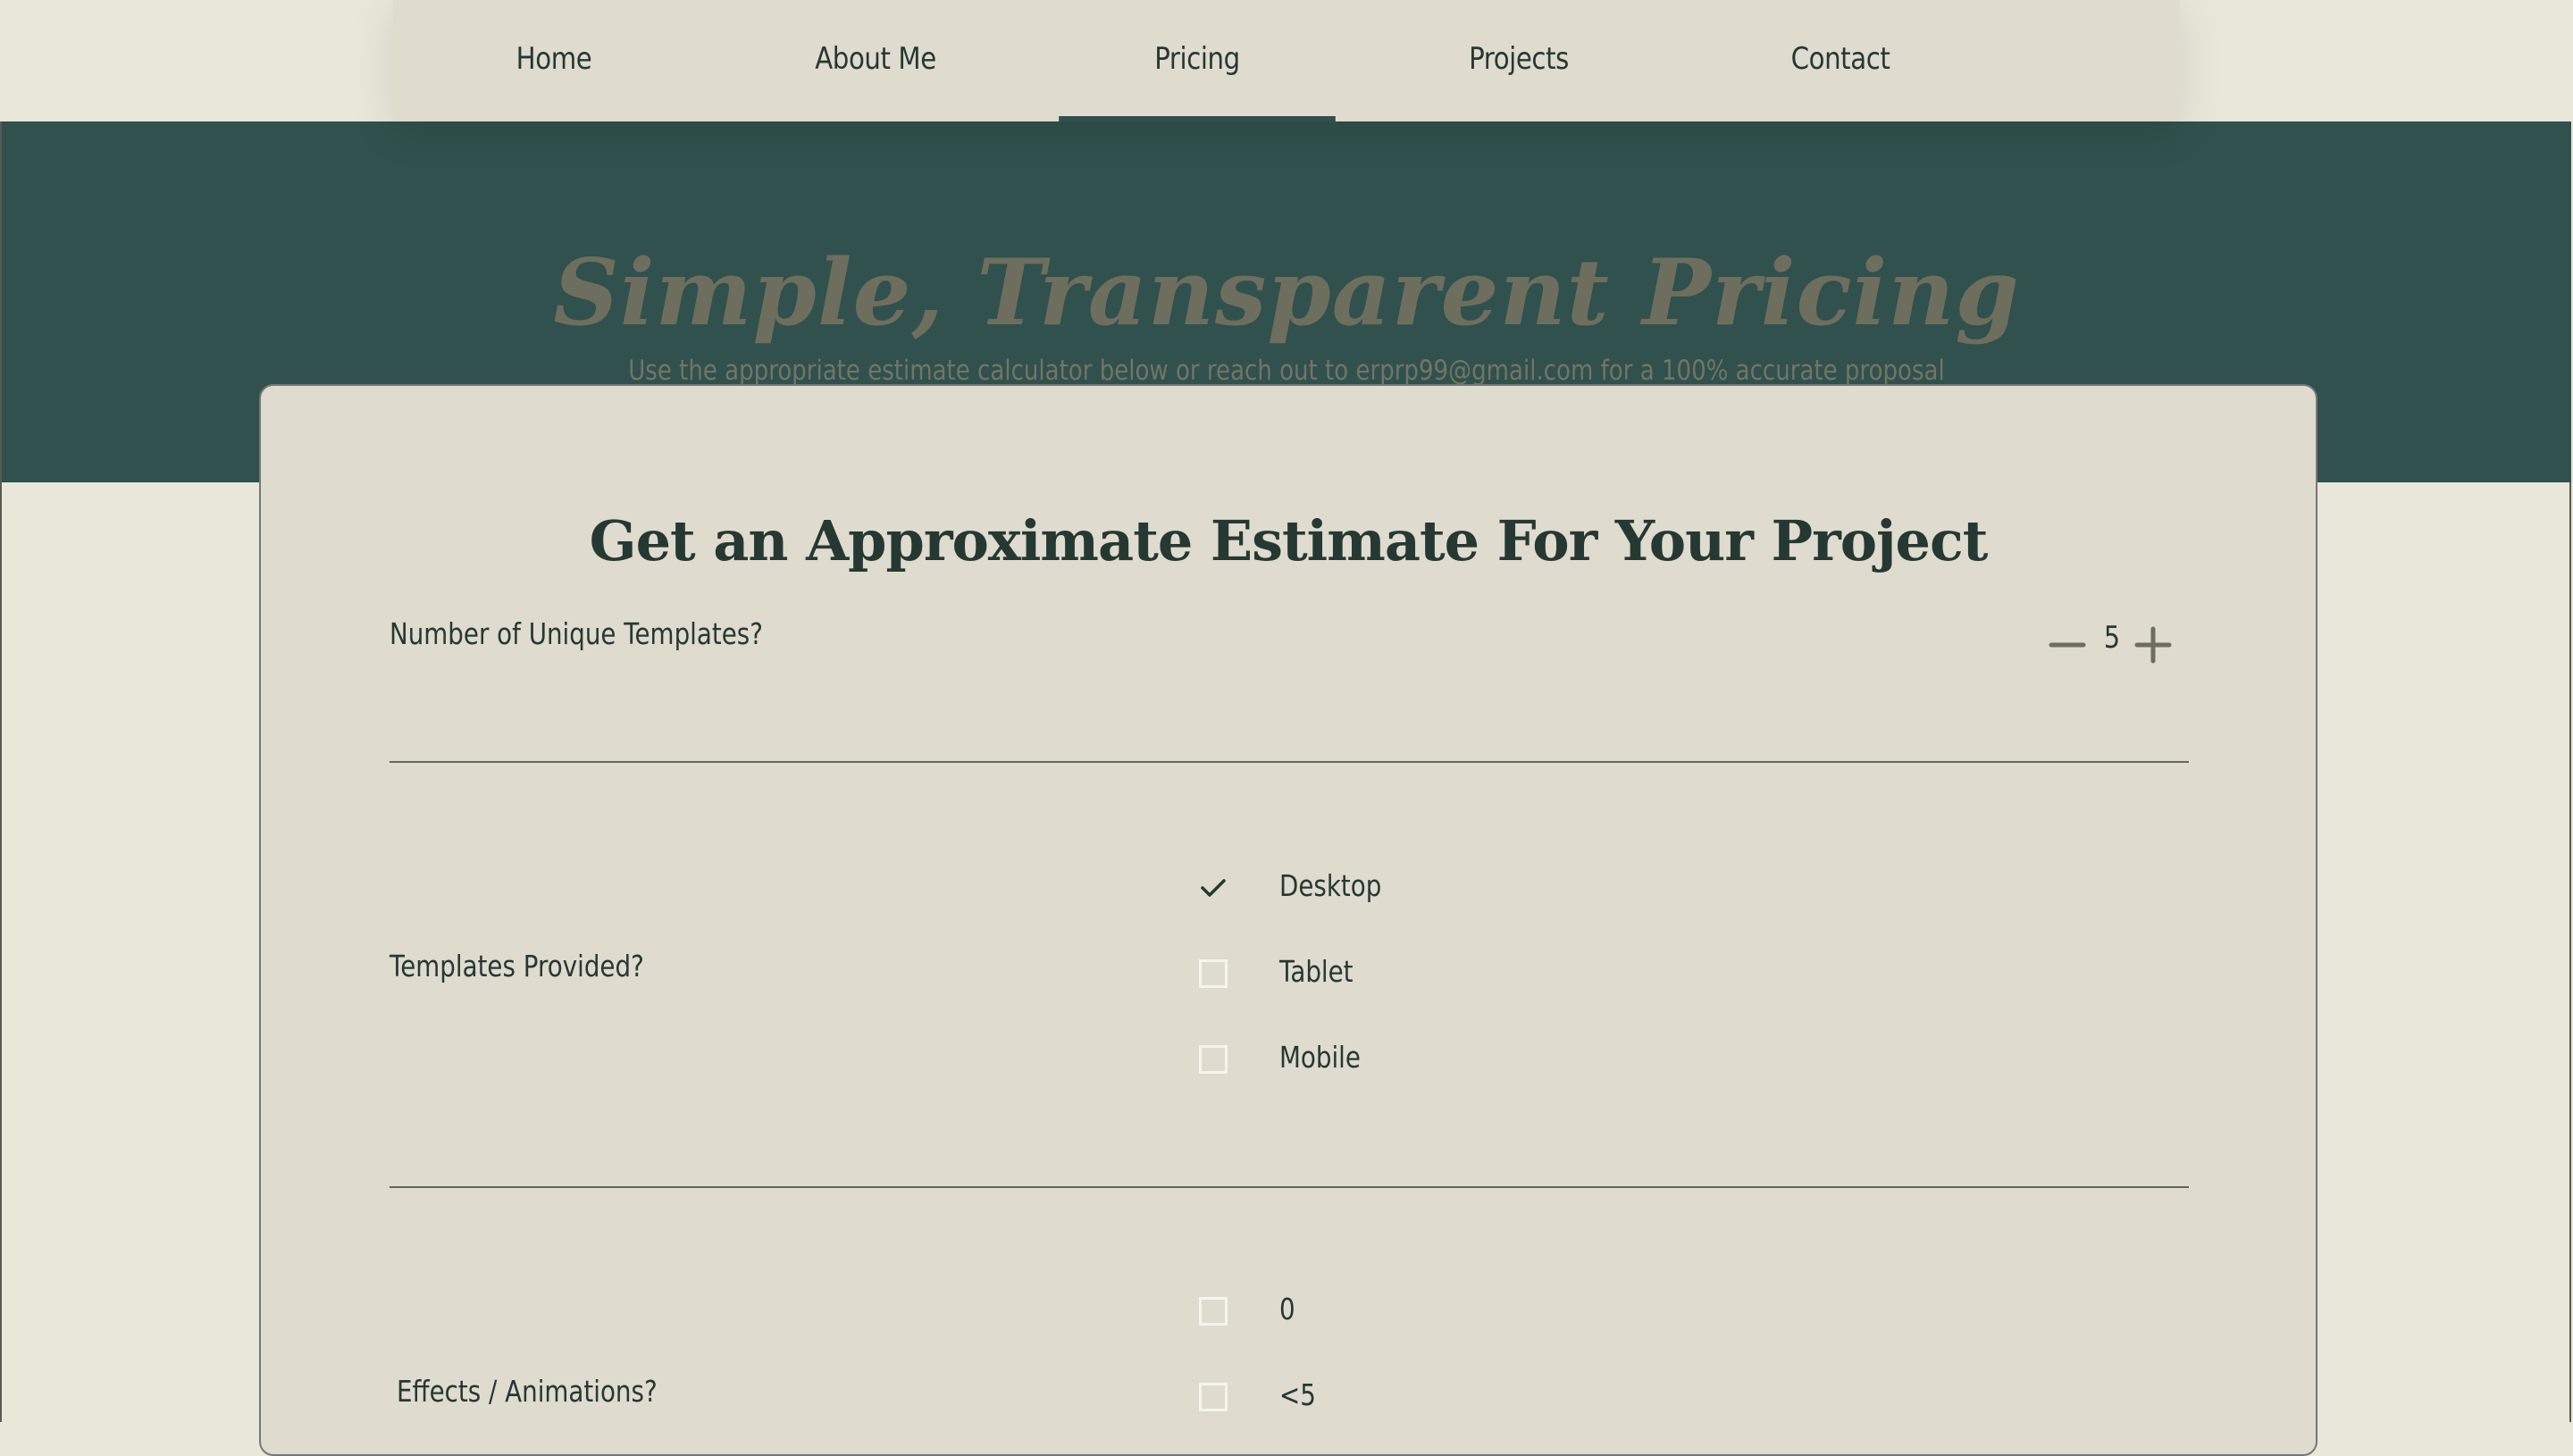 This screenshot has width=2573, height=1456. I want to click on increment-templates-button, so click(2153, 645).